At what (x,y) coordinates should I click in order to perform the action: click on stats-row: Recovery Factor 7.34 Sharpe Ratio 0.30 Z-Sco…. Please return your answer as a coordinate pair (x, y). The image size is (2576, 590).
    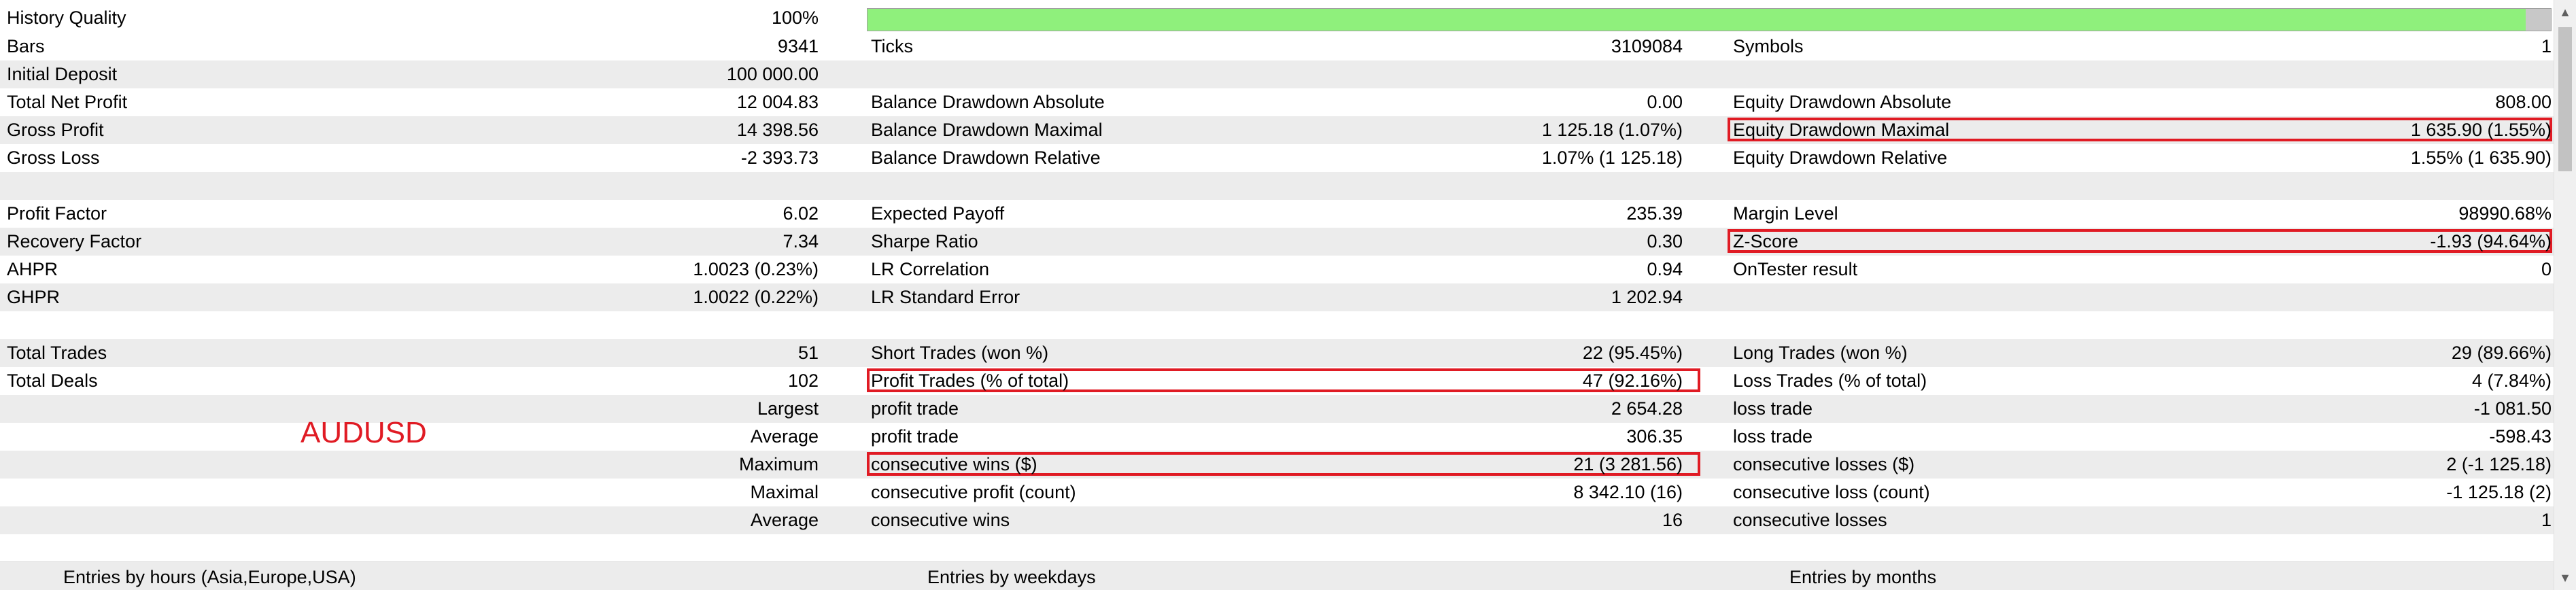
    Looking at the image, I should click on (1277, 242).